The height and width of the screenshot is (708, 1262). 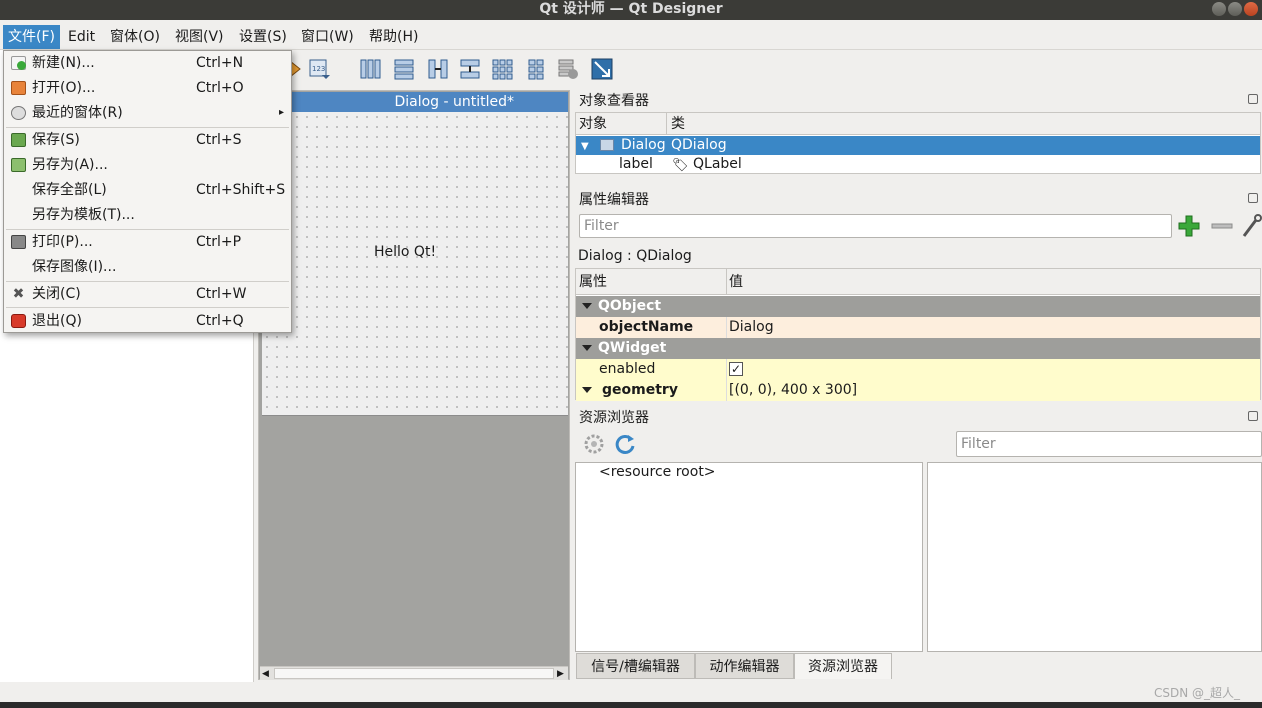 I want to click on adjust-size-icon, so click(x=602, y=69).